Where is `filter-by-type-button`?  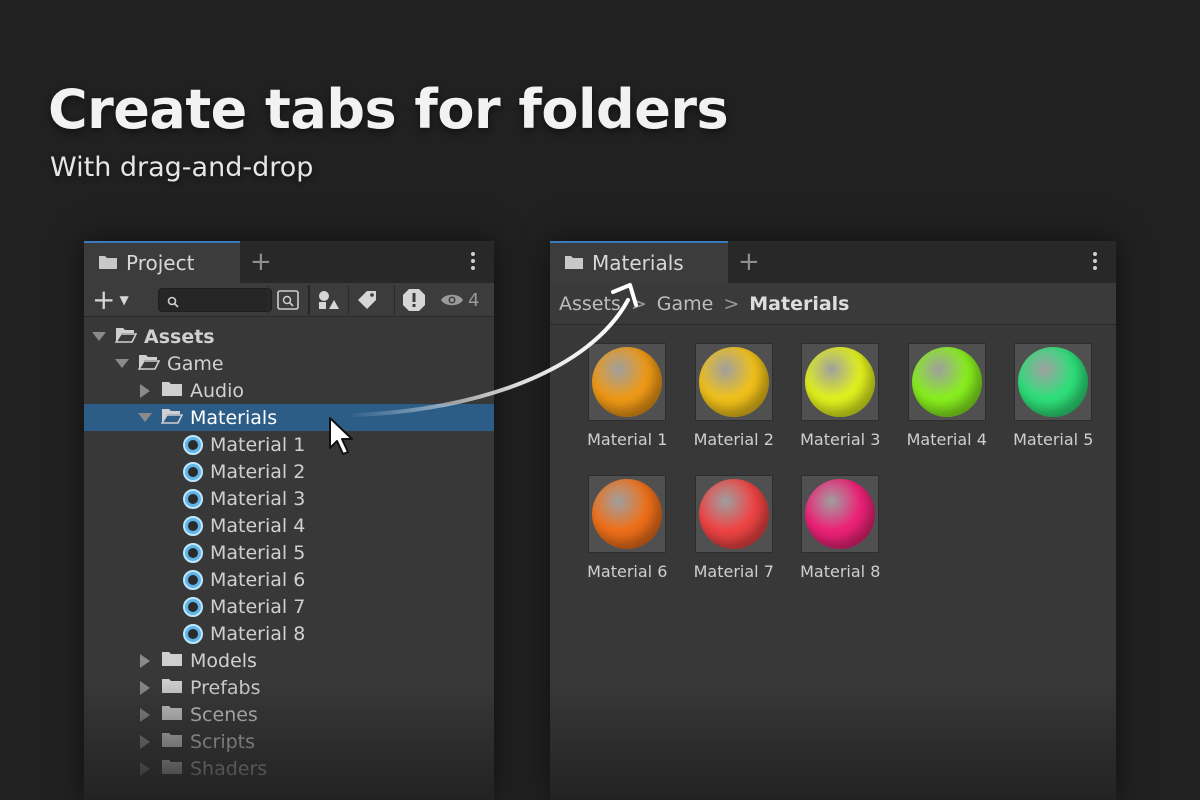
filter-by-type-button is located at coordinates (327, 300).